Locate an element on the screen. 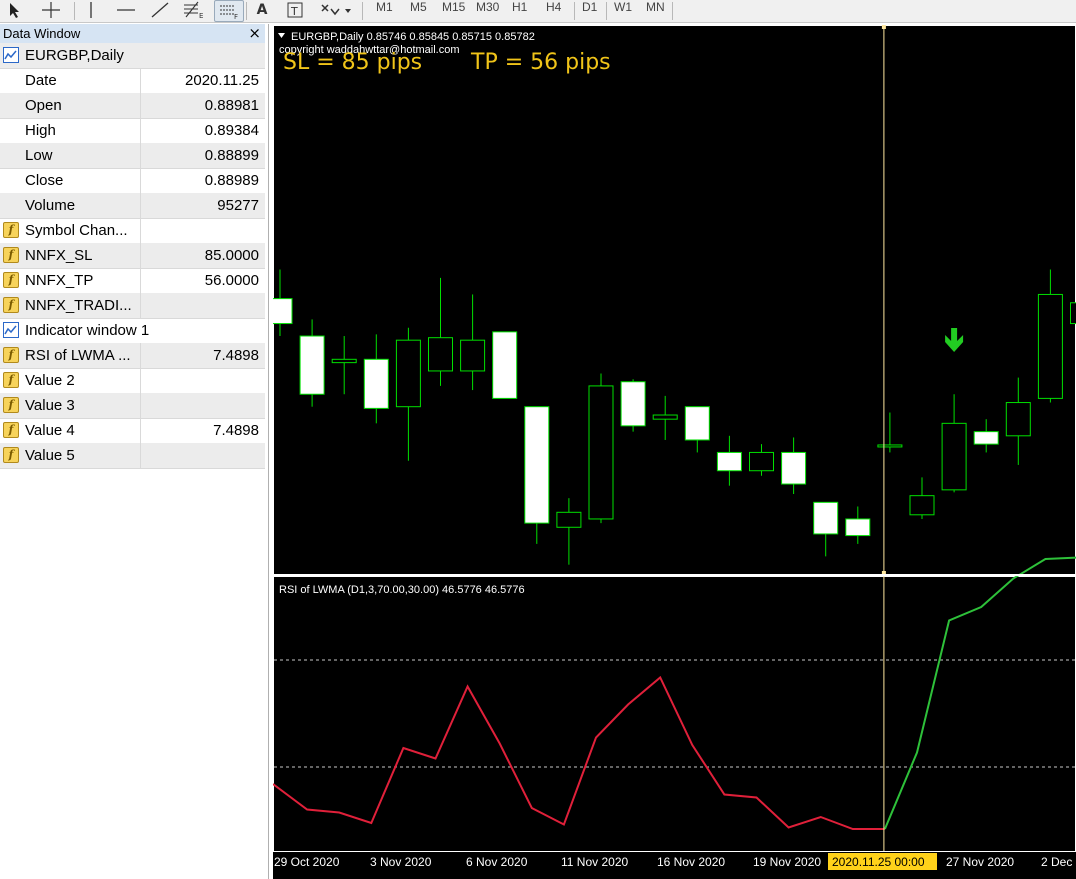 The image size is (1076, 879). timeframe-d1: D1 is located at coordinates (589, 10).